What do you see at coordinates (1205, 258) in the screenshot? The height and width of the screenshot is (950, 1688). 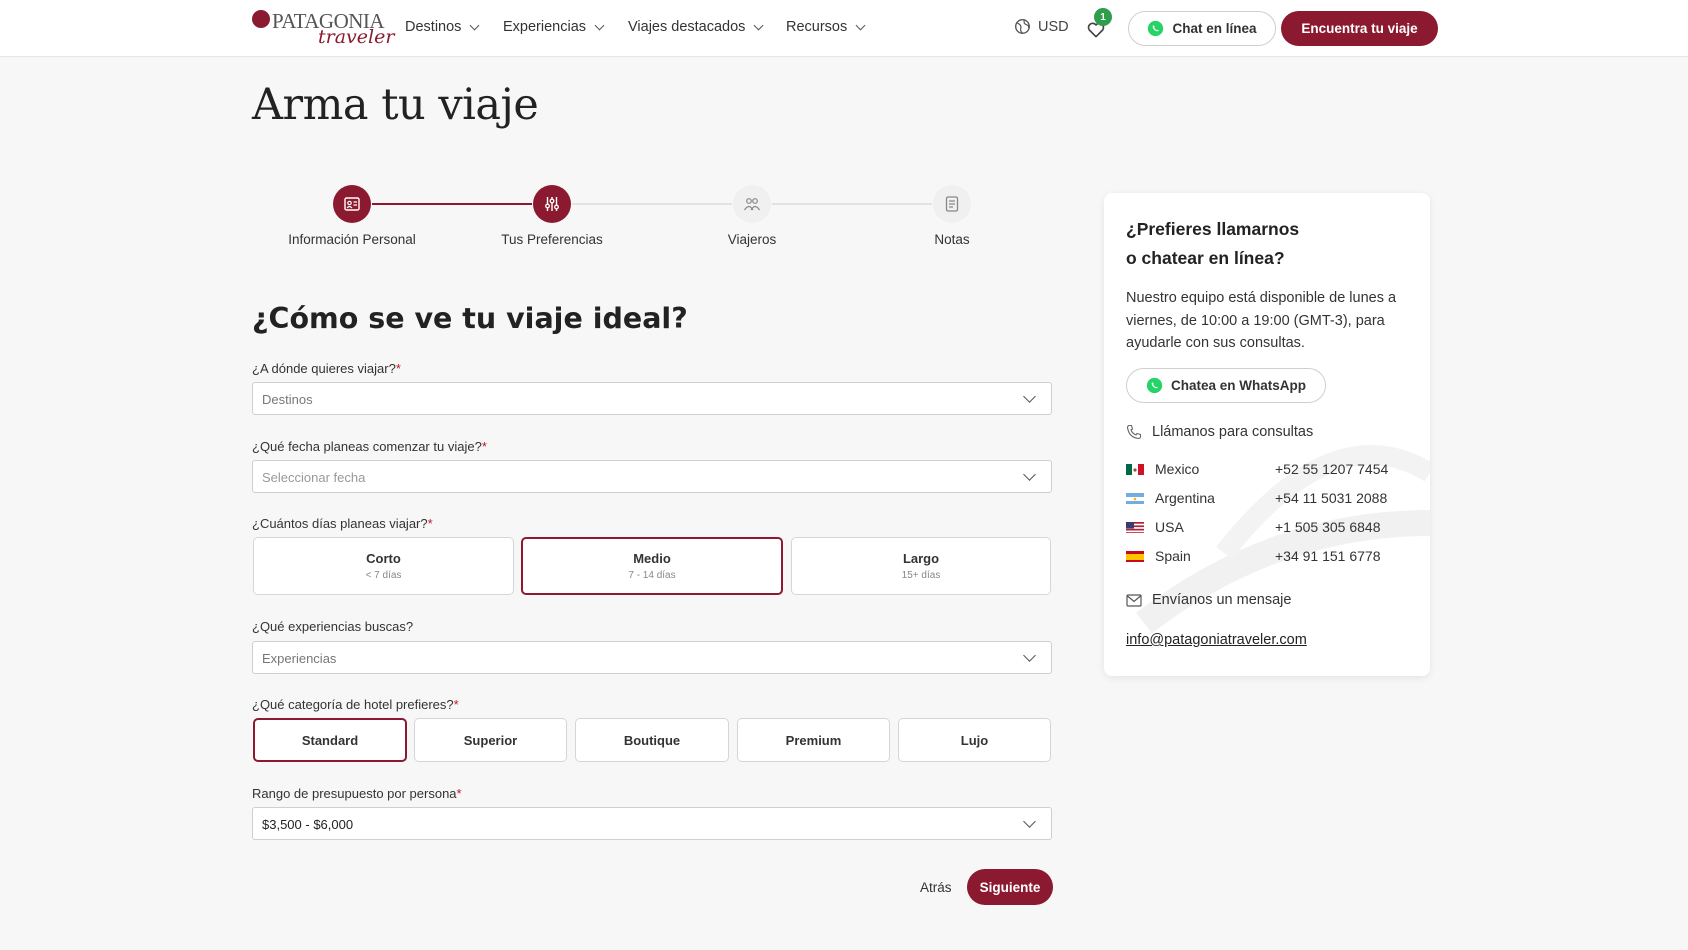 I see `contact-heading-line: o chatear en línea?` at bounding box center [1205, 258].